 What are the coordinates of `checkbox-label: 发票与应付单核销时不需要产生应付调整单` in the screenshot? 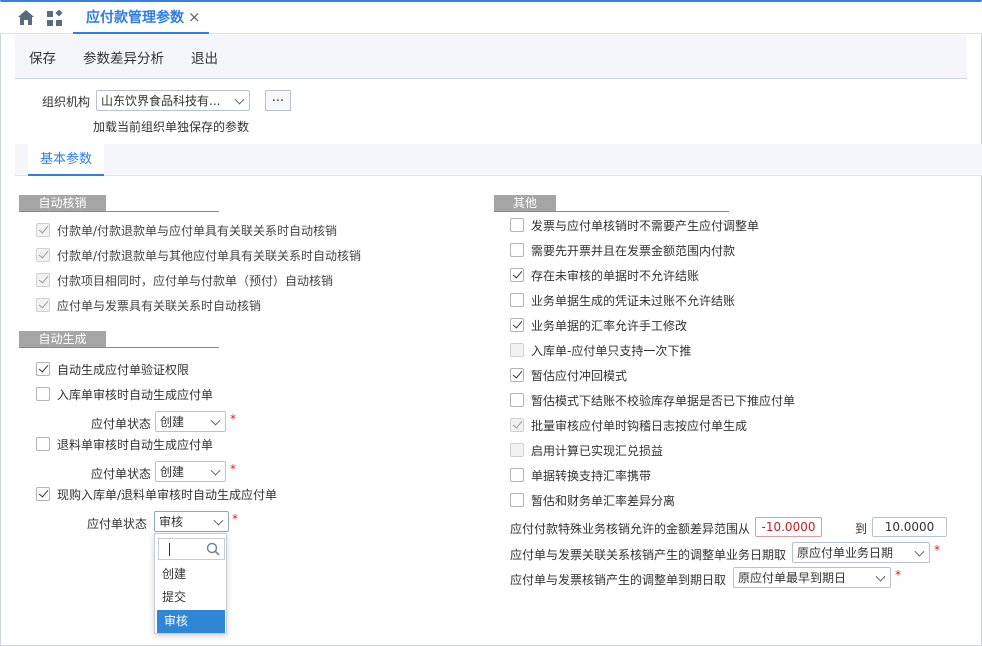 It's located at (645, 225).